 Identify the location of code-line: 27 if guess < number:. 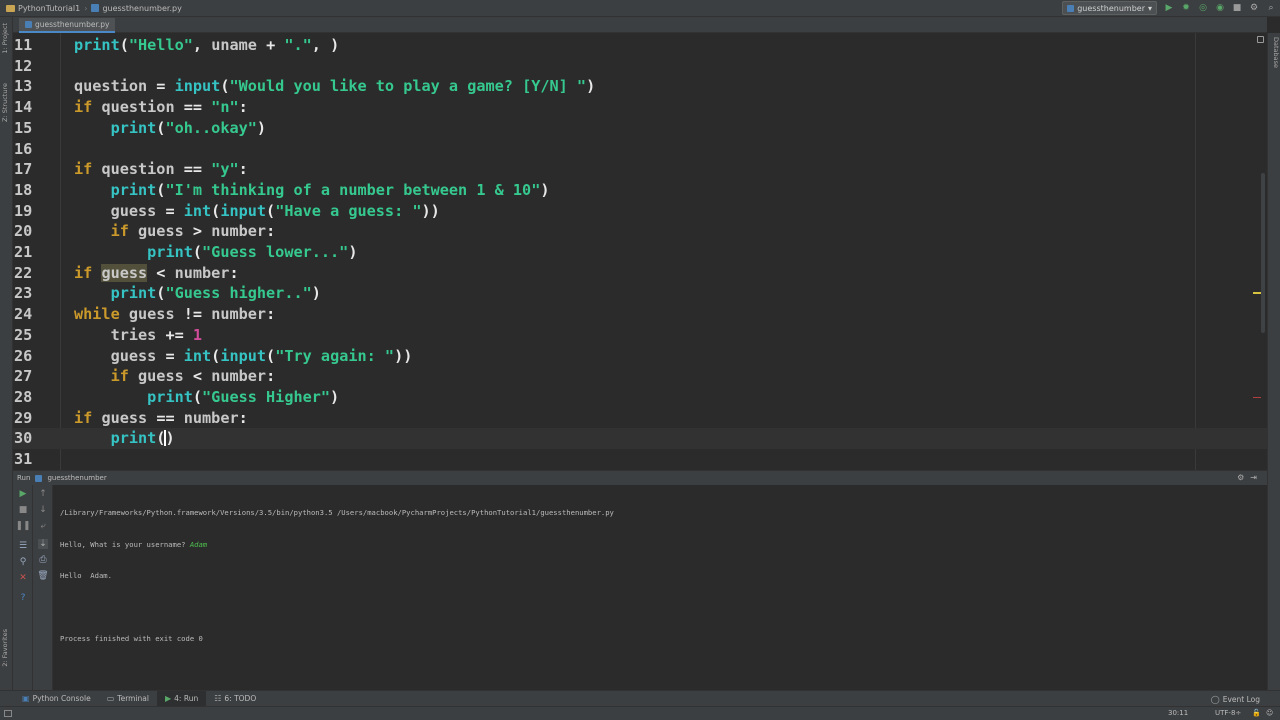
(640, 376).